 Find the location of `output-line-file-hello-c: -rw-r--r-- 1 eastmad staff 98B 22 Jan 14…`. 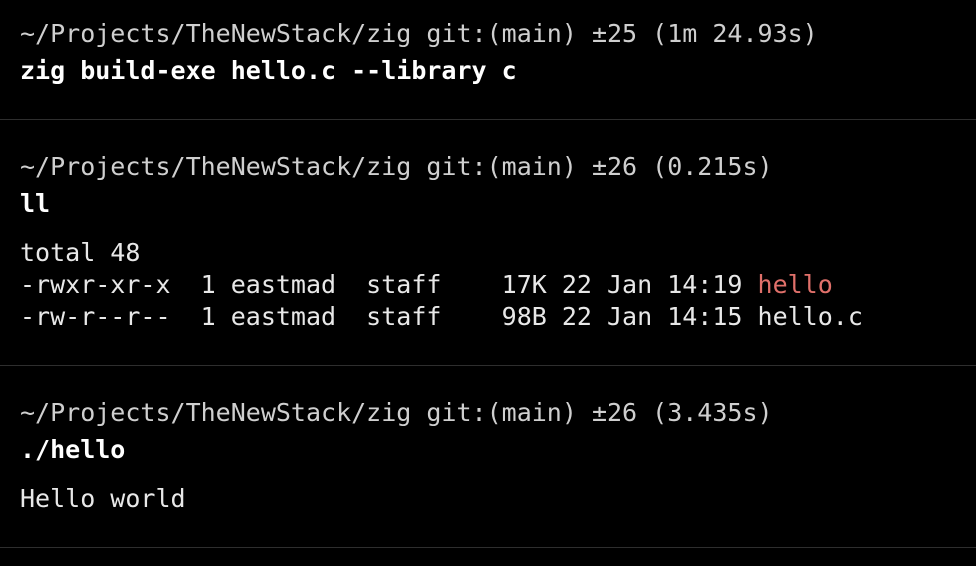

output-line-file-hello-c: -rw-r--r-- 1 eastmad staff 98B 22 Jan 14… is located at coordinates (441, 316).